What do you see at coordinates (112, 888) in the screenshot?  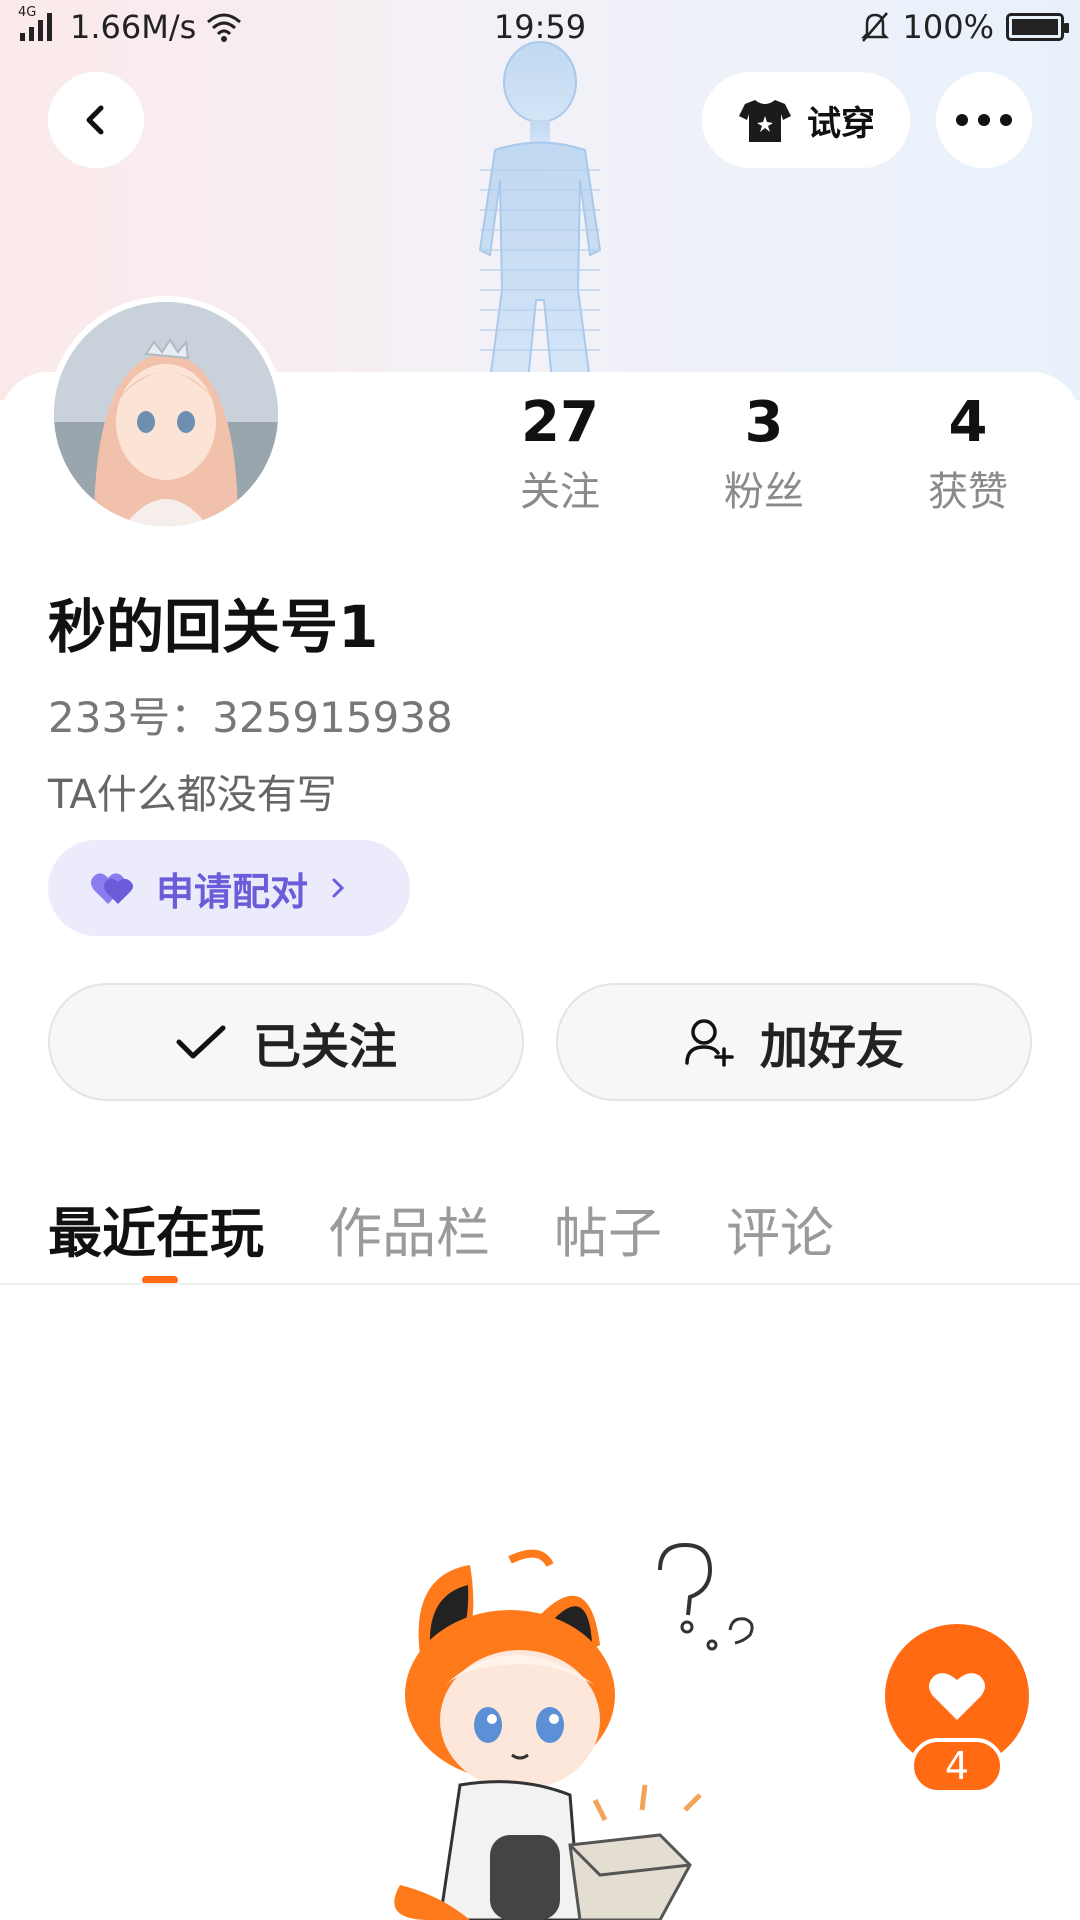 I see `twin-hearts-icon` at bounding box center [112, 888].